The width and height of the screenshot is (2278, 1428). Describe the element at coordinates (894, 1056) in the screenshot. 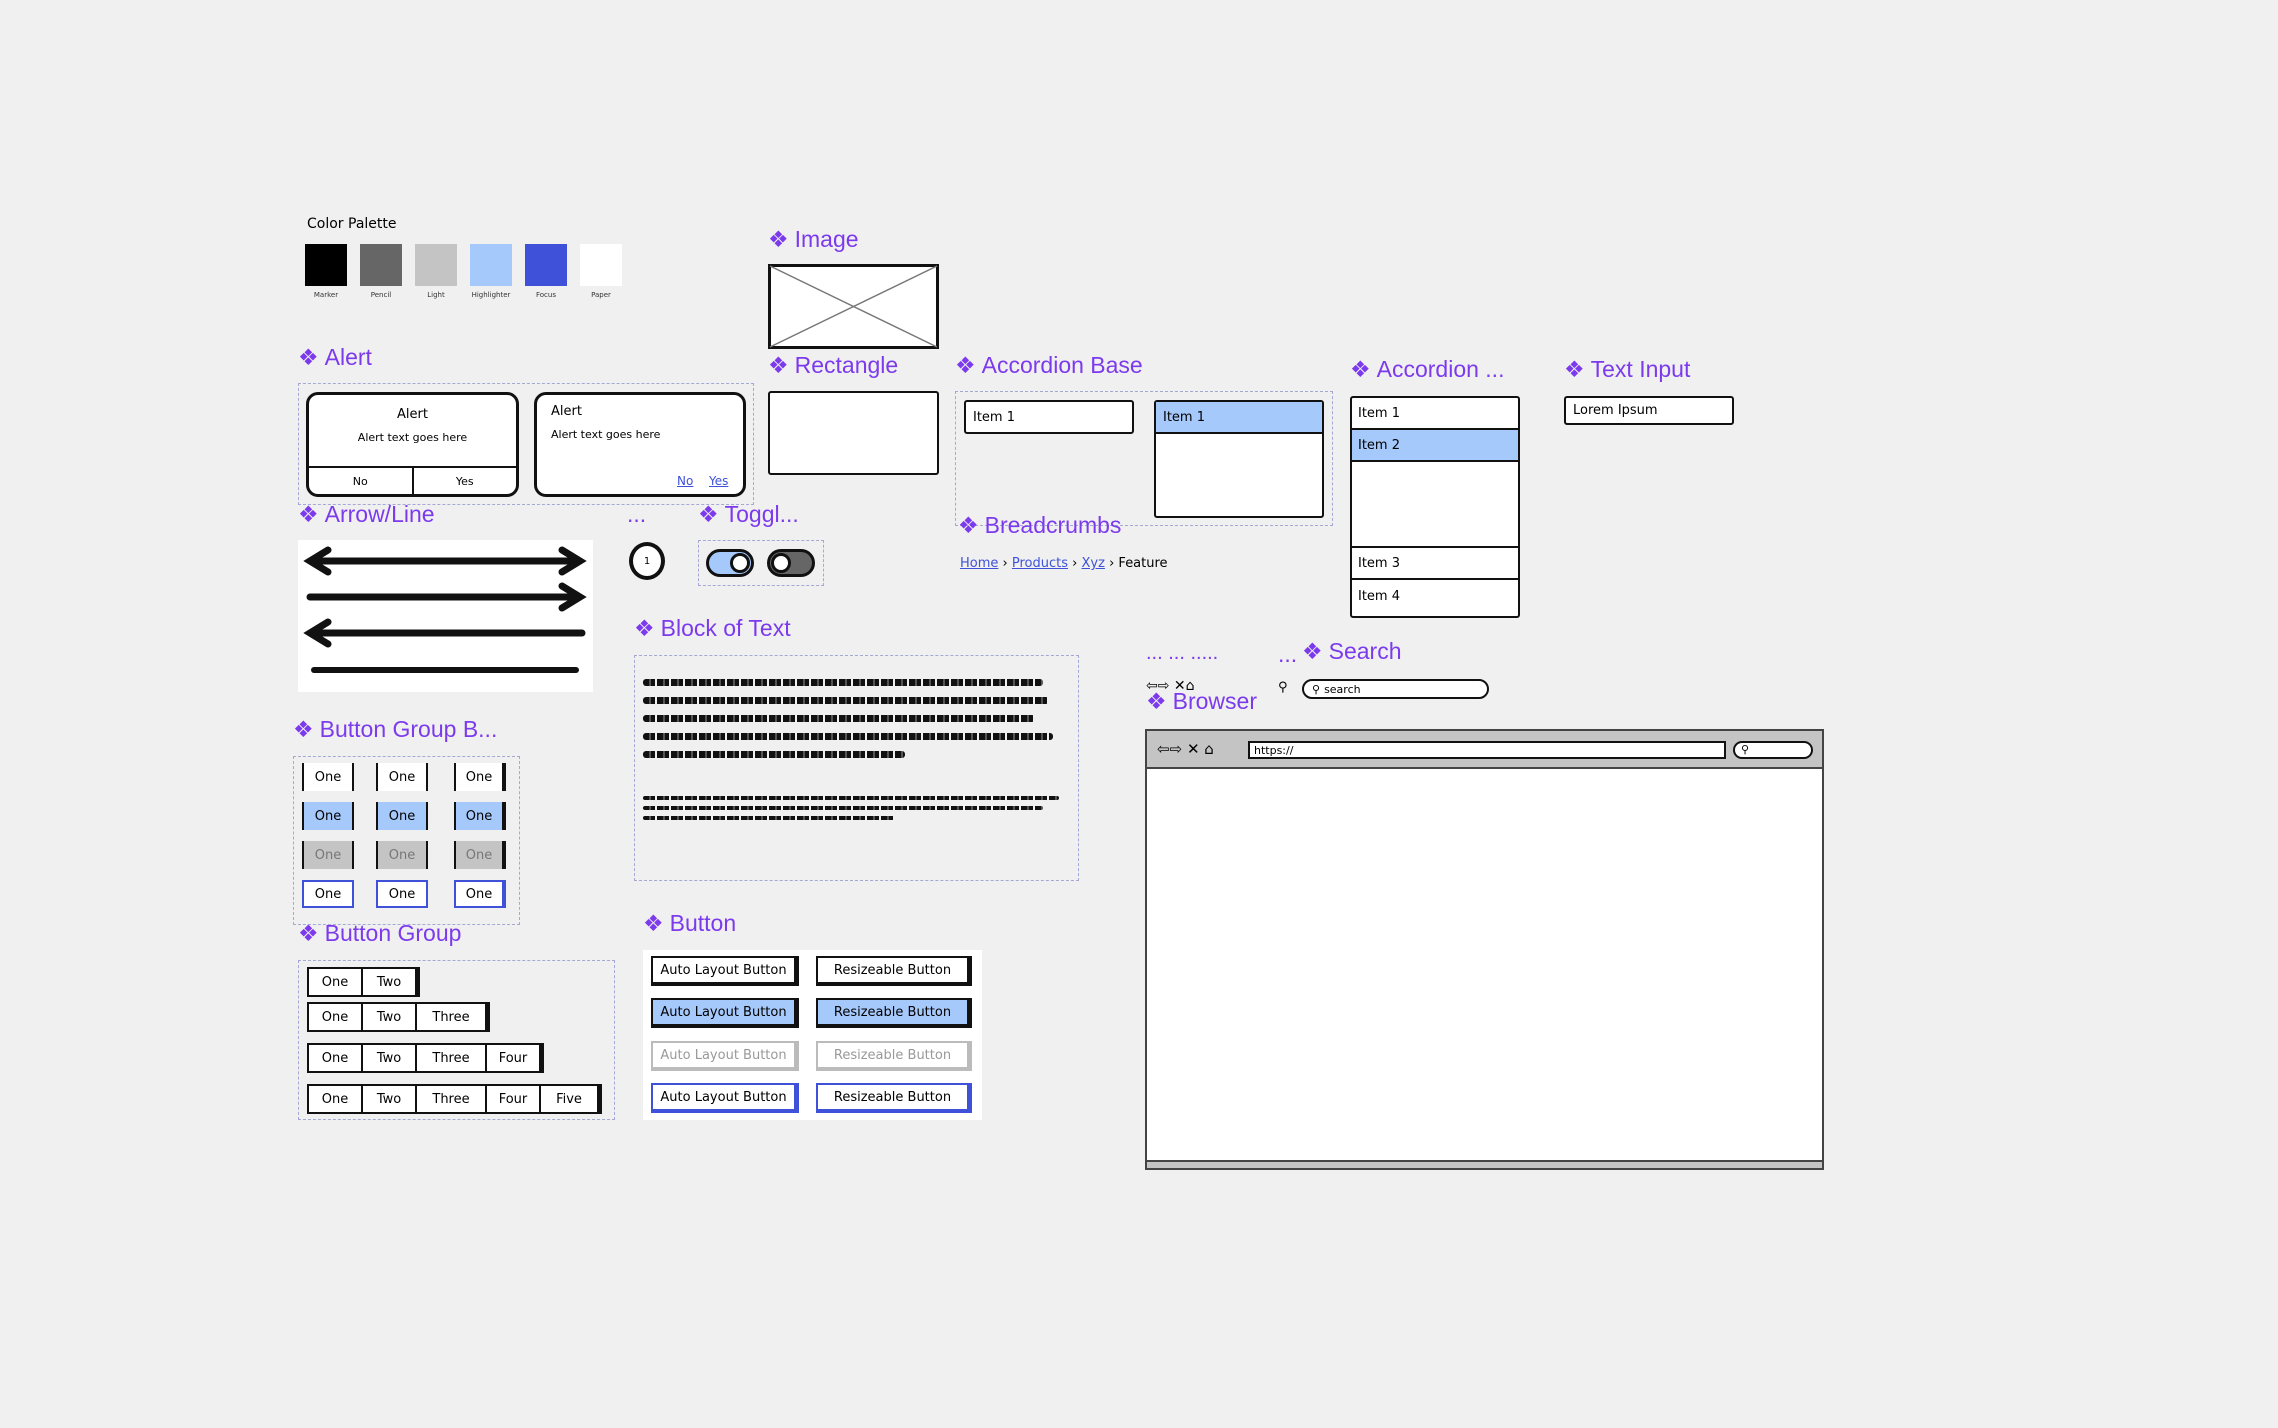

I see `resizeable-button-disabled: Resizeable Button` at that location.